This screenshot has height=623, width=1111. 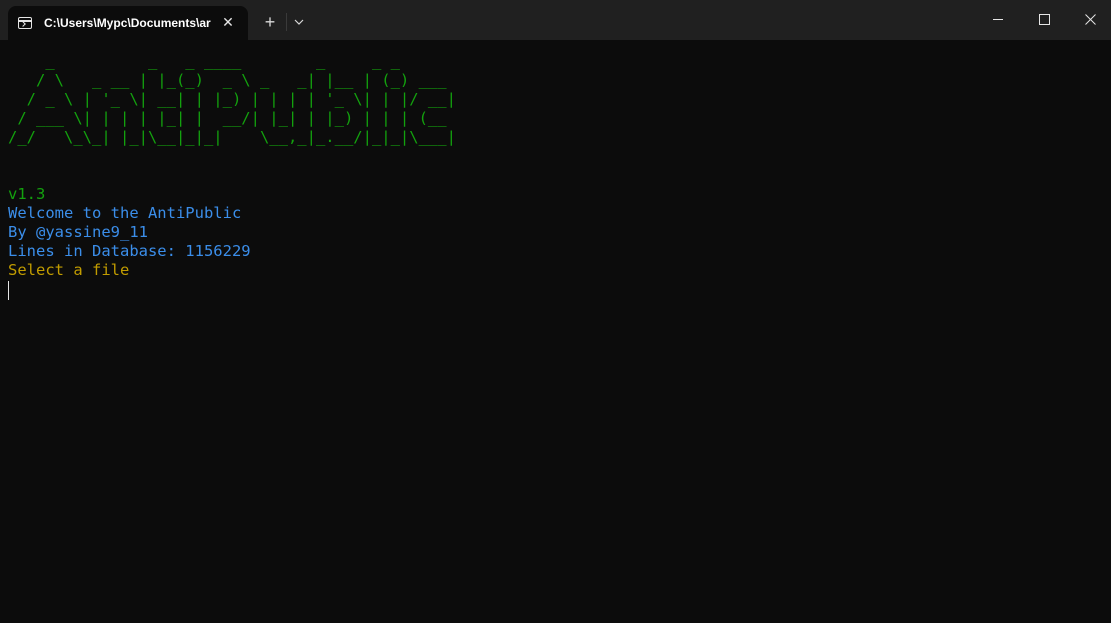 What do you see at coordinates (25, 23) in the screenshot?
I see `terminal-icon` at bounding box center [25, 23].